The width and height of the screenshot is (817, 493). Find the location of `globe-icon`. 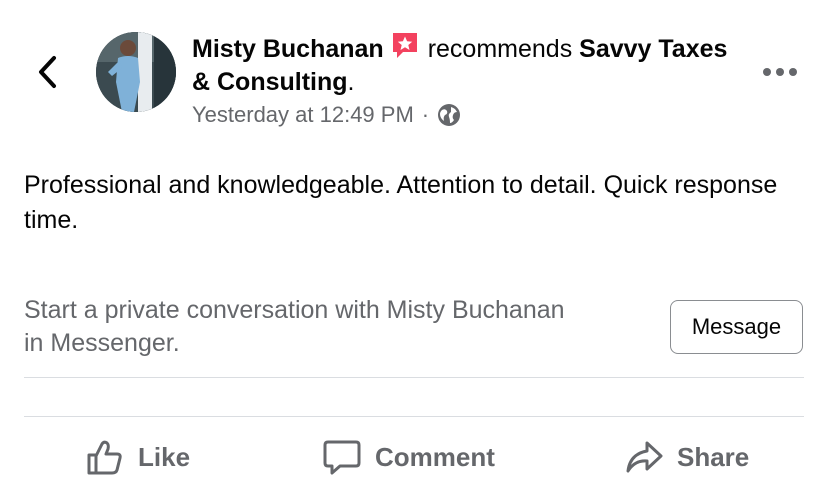

globe-icon is located at coordinates (449, 115).